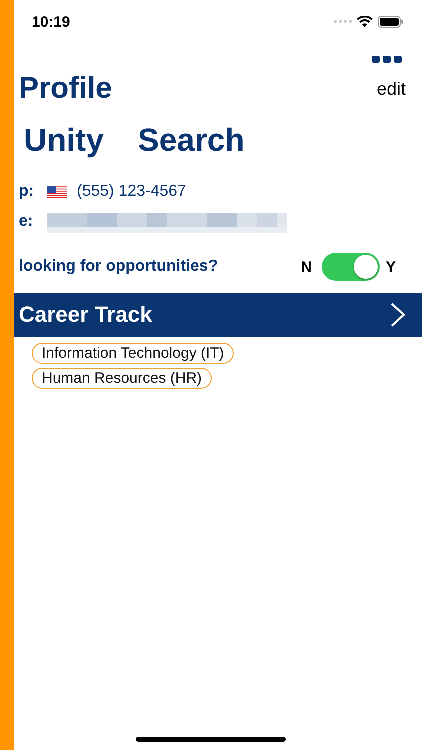 This screenshot has height=750, width=422. What do you see at coordinates (51, 22) in the screenshot?
I see `status-time: 10:19` at bounding box center [51, 22].